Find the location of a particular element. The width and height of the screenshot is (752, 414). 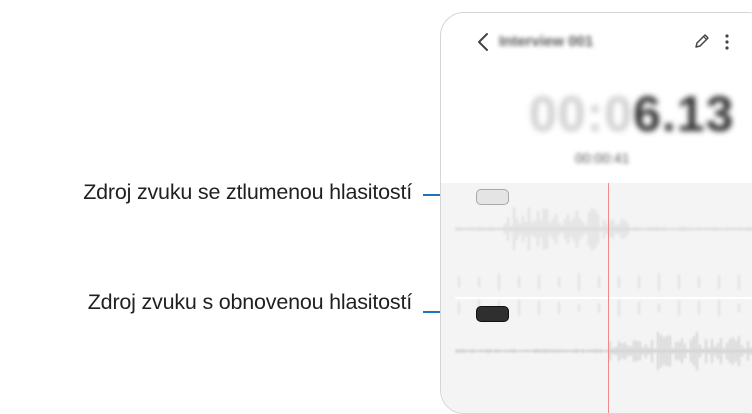

track-toggle-muted is located at coordinates (492, 197).